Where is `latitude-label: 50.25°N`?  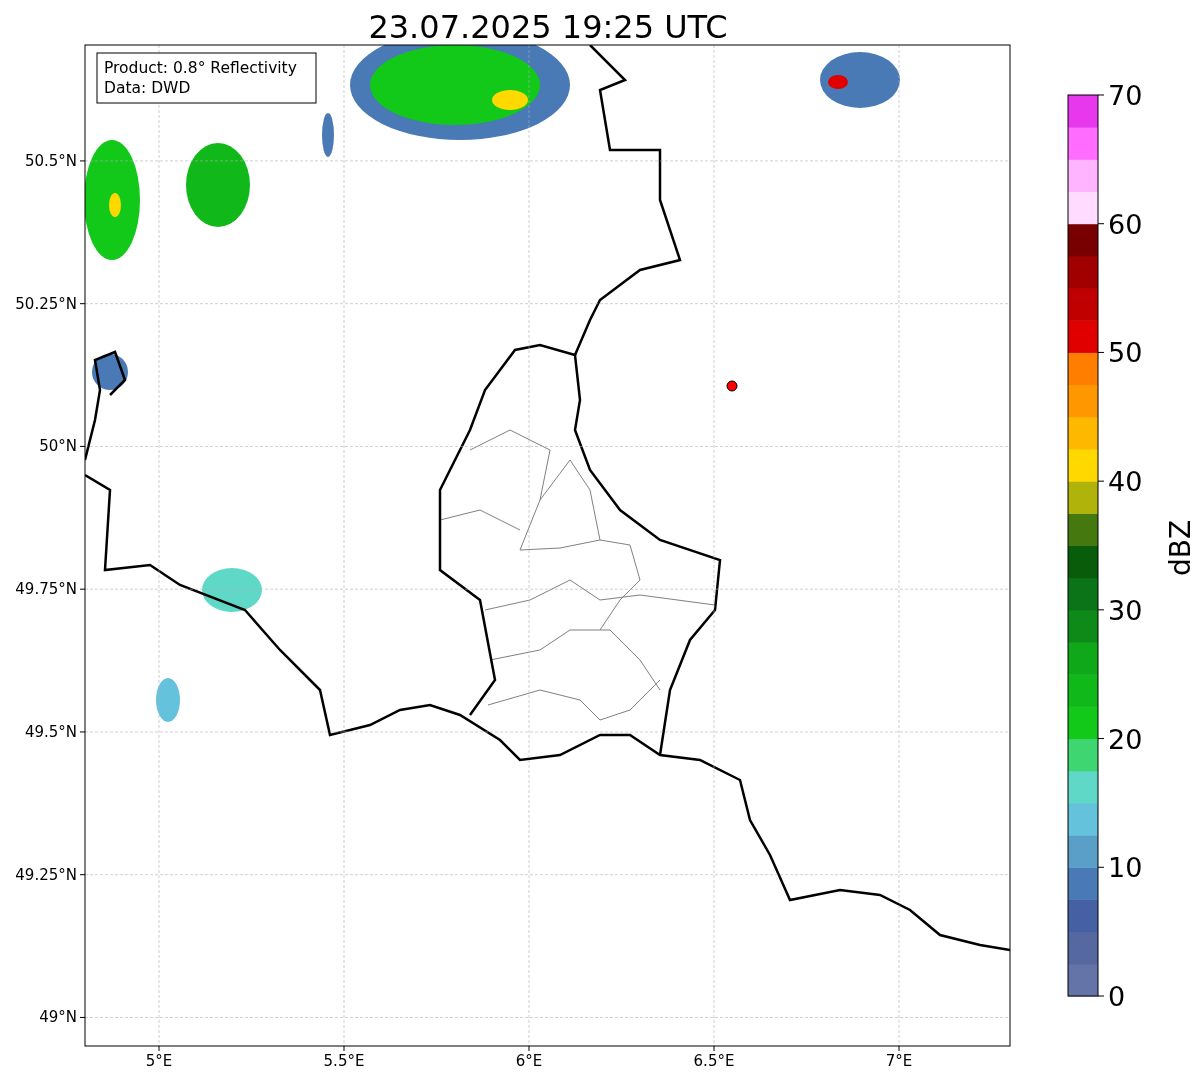
latitude-label: 50.25°N is located at coordinates (46, 303).